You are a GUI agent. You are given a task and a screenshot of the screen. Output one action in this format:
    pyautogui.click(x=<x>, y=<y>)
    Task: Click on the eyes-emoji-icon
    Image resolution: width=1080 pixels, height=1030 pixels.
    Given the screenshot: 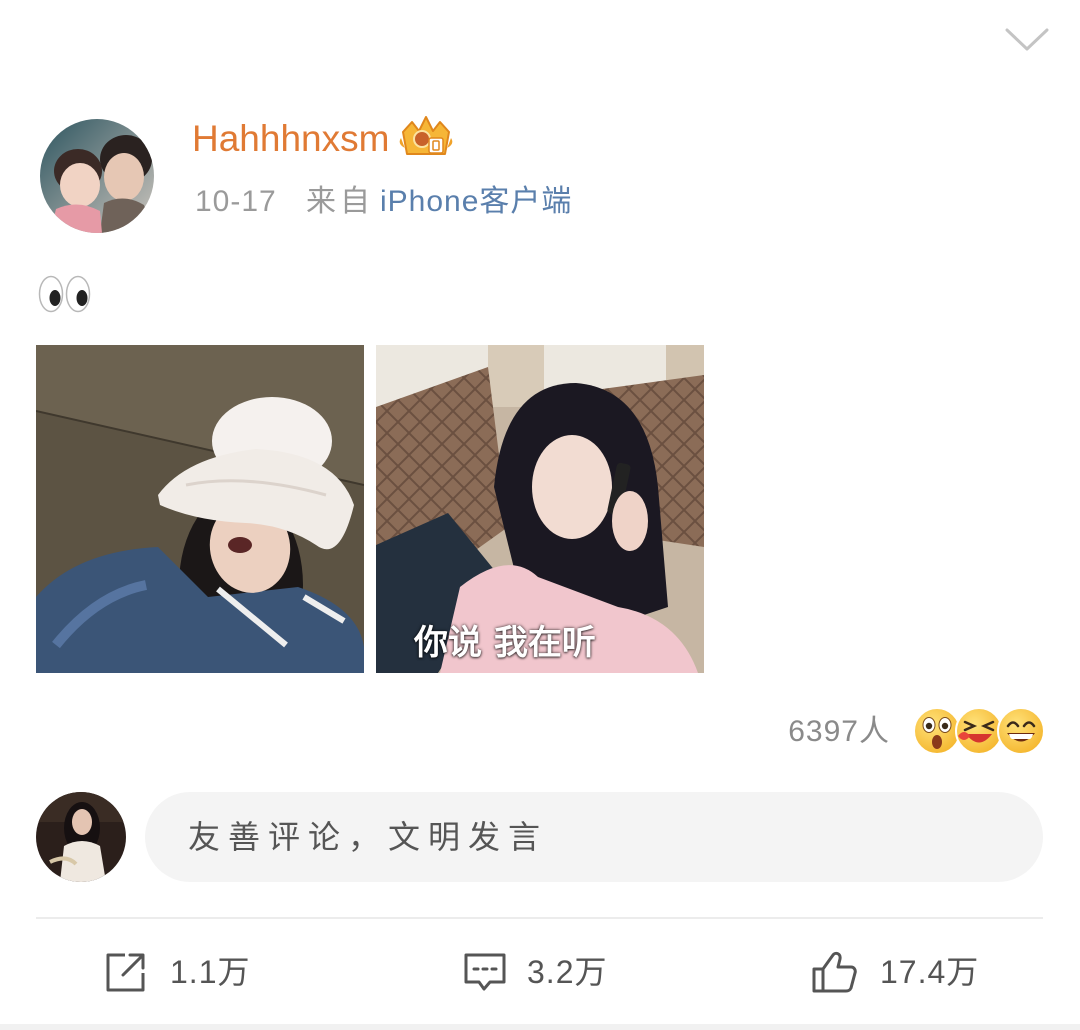 What is the action you would take?
    pyautogui.click(x=65, y=294)
    